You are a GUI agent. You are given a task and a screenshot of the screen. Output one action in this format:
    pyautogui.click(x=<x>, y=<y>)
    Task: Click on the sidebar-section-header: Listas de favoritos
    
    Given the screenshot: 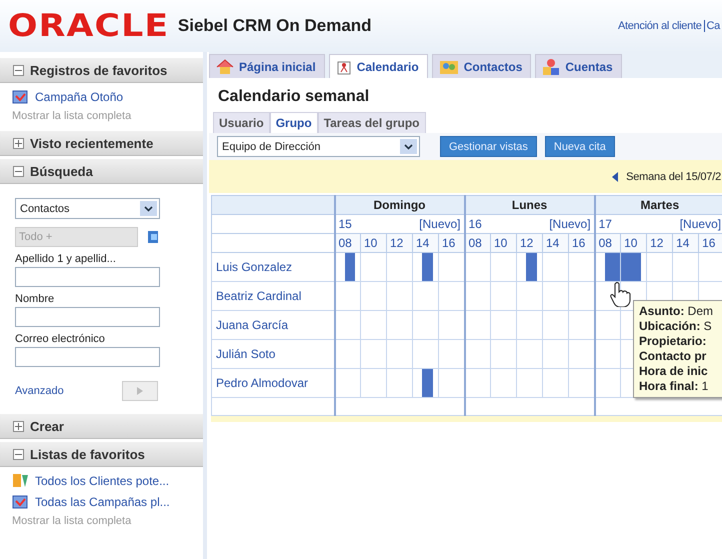 What is the action you would take?
    pyautogui.click(x=101, y=454)
    